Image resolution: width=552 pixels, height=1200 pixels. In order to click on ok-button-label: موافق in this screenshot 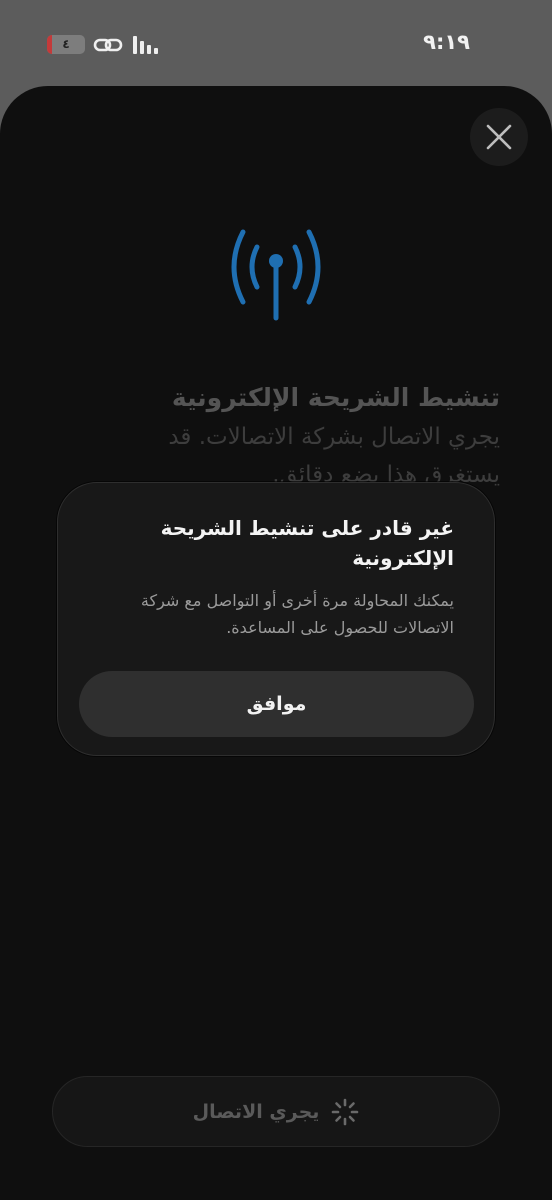, I will do `click(276, 704)`.